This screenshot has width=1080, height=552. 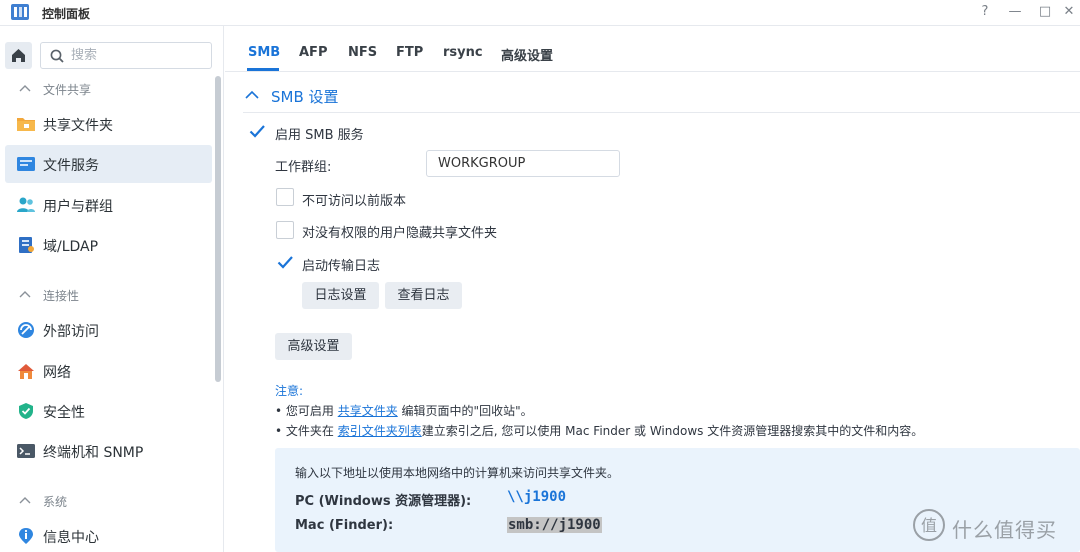 I want to click on group-file-sharing: 文件共享, so click(x=105, y=89).